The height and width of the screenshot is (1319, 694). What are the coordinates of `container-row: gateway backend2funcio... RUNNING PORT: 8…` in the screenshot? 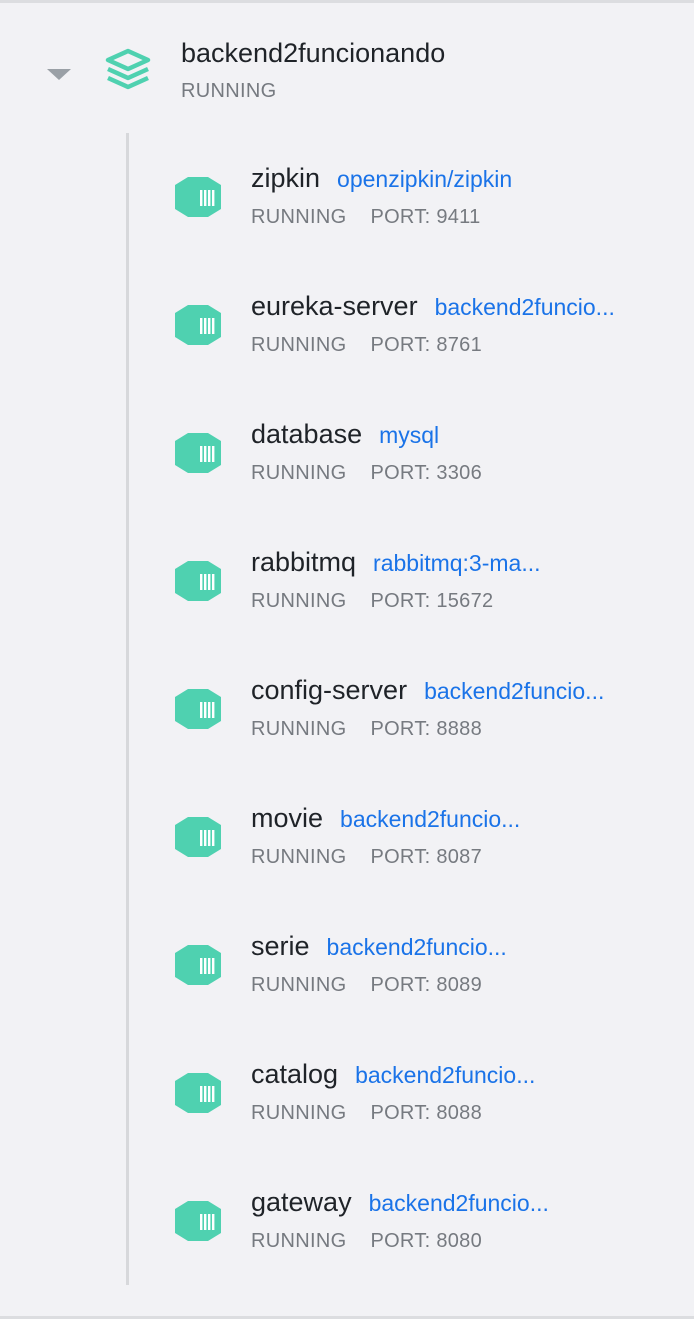 It's located at (347, 1238).